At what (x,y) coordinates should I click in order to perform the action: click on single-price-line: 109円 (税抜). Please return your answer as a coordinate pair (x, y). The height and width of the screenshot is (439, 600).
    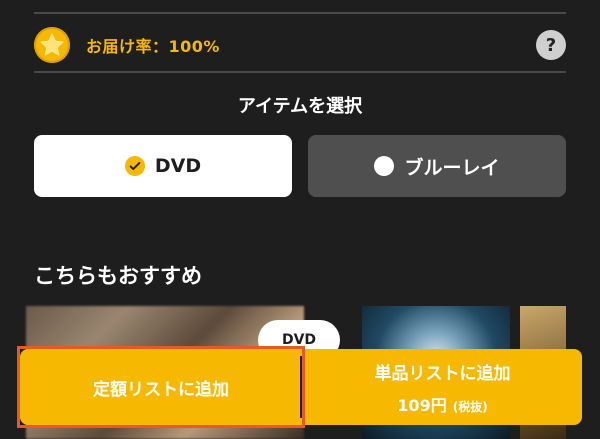
    Looking at the image, I should click on (442, 404).